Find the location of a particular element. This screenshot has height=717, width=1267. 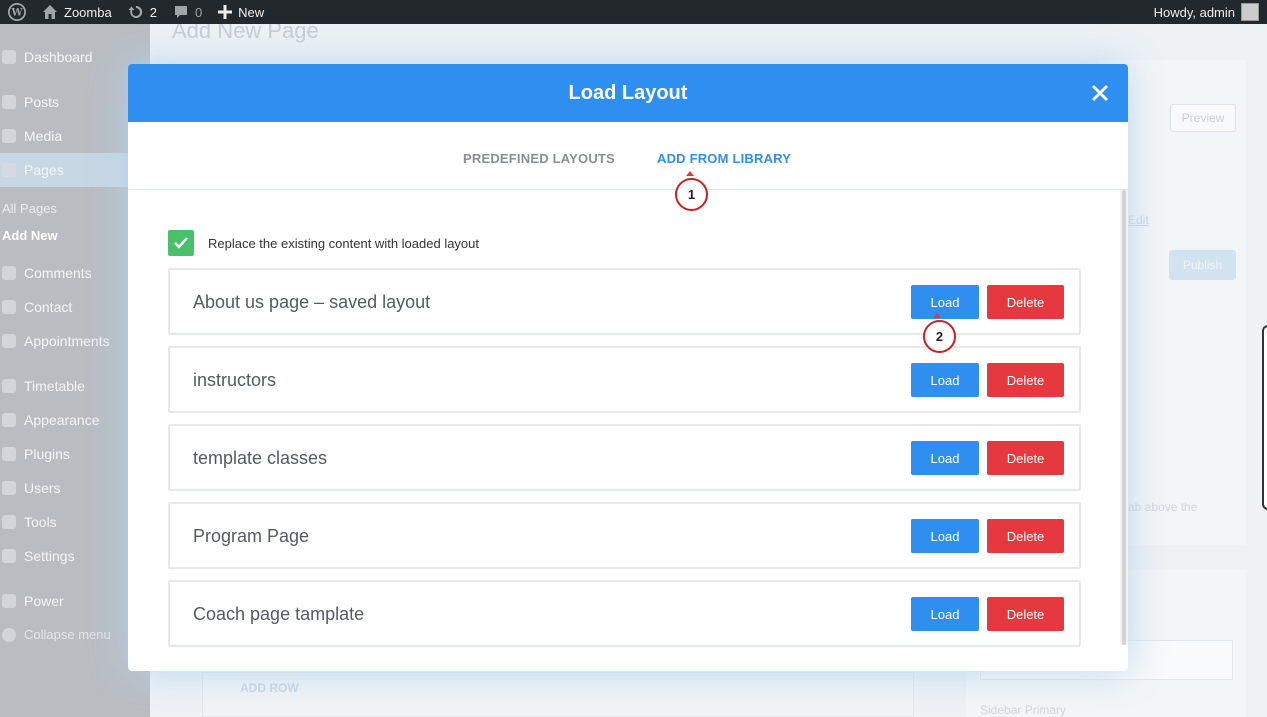

layout-name: About us page – saved layout is located at coordinates (312, 302).